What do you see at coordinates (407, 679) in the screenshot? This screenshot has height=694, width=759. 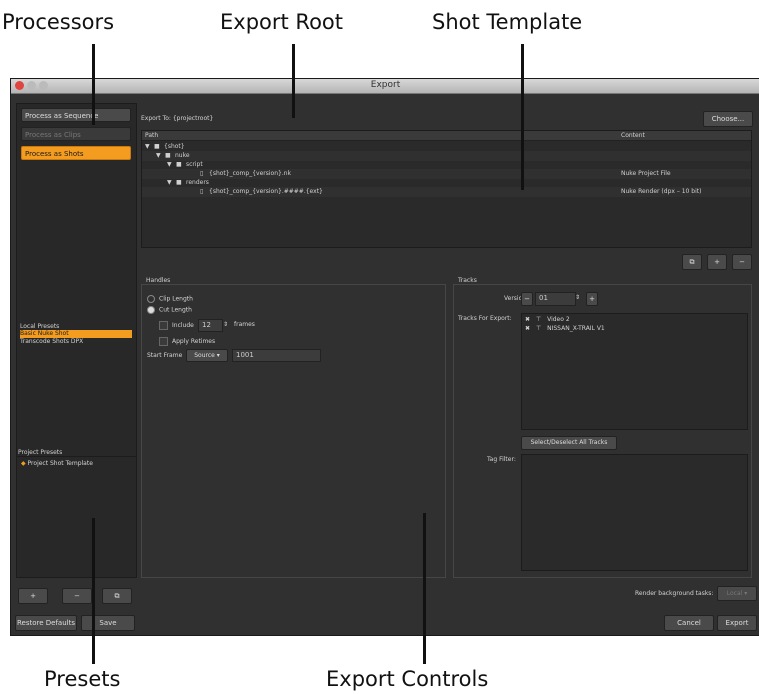 I see `callout-export-controls: Export Controls` at bounding box center [407, 679].